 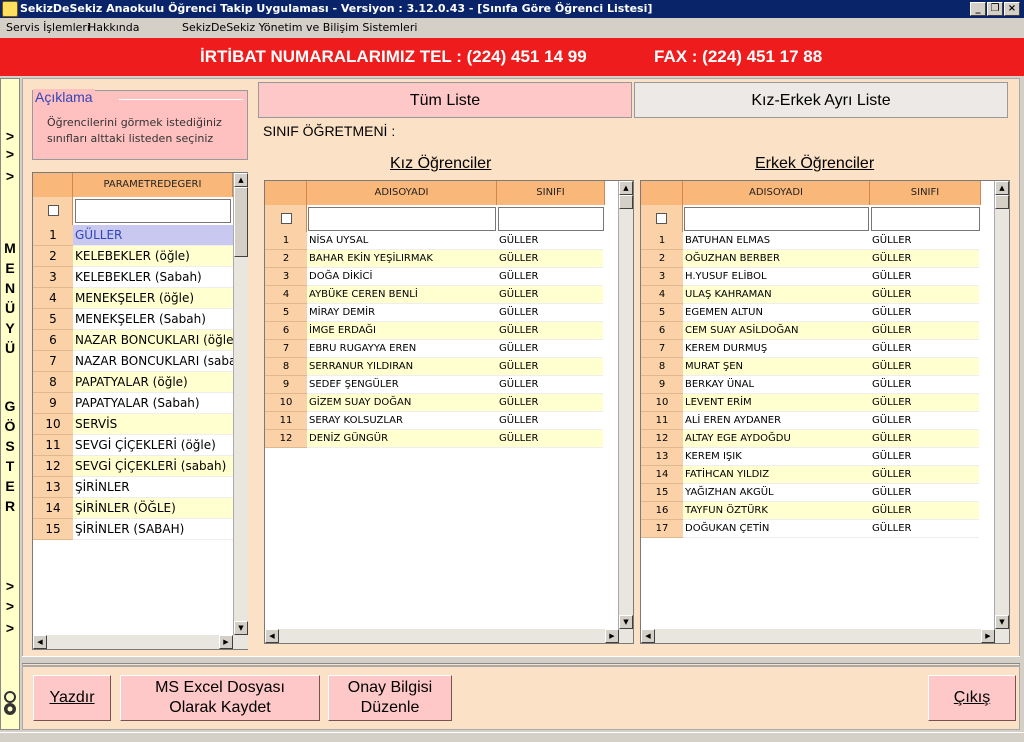 What do you see at coordinates (402, 277) in the screenshot?
I see `student-name: DOĞA DİKİCİ` at bounding box center [402, 277].